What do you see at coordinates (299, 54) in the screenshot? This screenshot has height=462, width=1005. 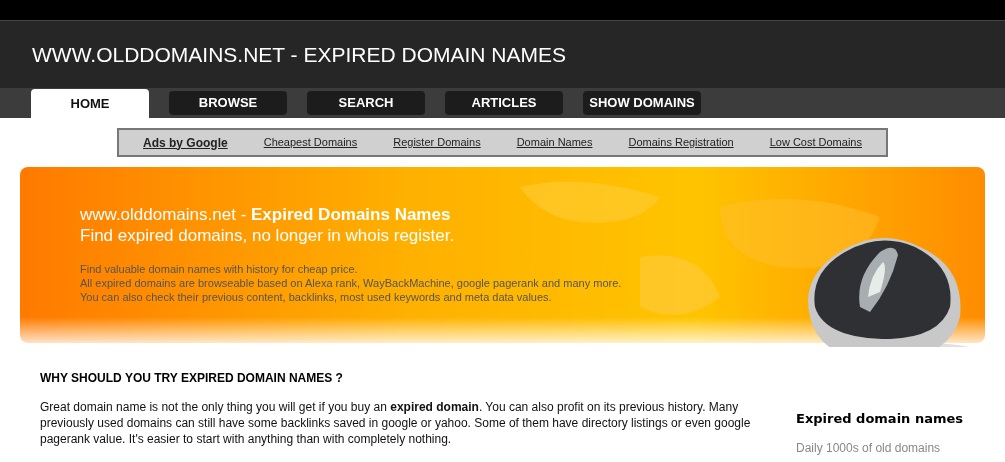 I see `site-title: WWW.OLDDOMAINS.NET - EXPIRED DOMAIN NAMES` at bounding box center [299, 54].